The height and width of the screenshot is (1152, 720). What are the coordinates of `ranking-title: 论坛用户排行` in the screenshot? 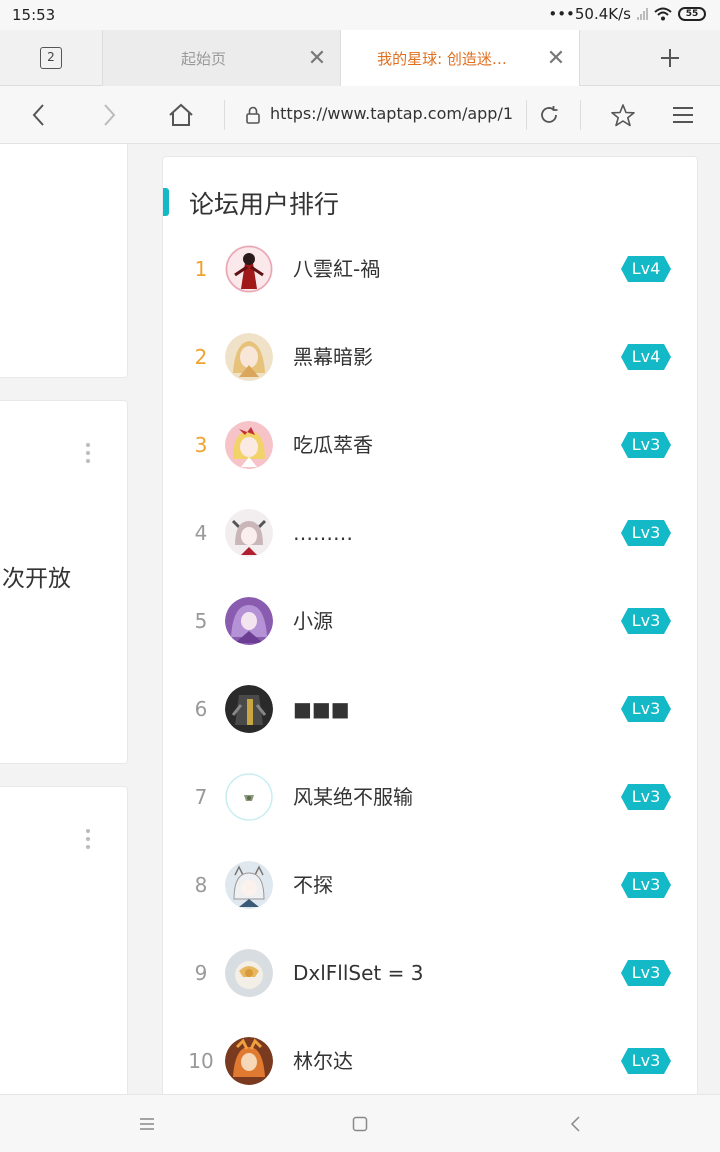 It's located at (264, 204).